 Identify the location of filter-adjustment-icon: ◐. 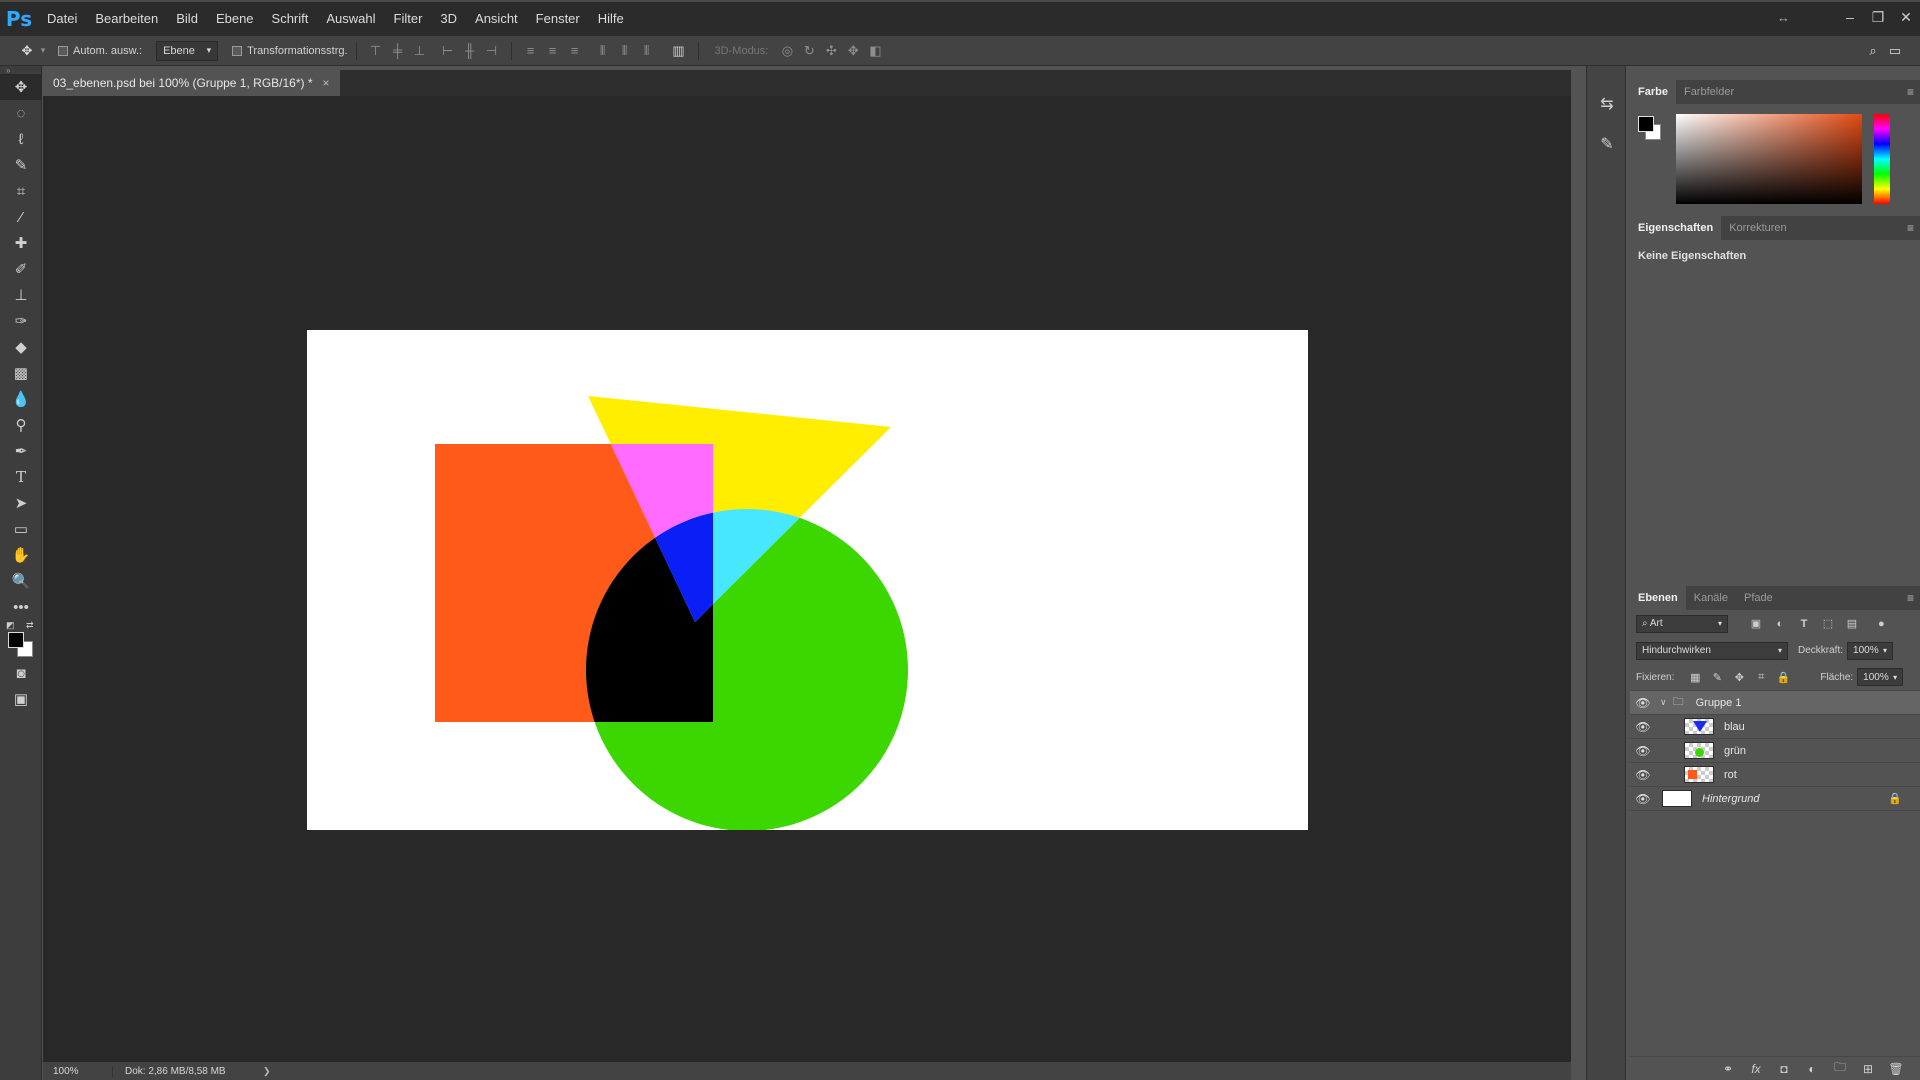
(1780, 624).